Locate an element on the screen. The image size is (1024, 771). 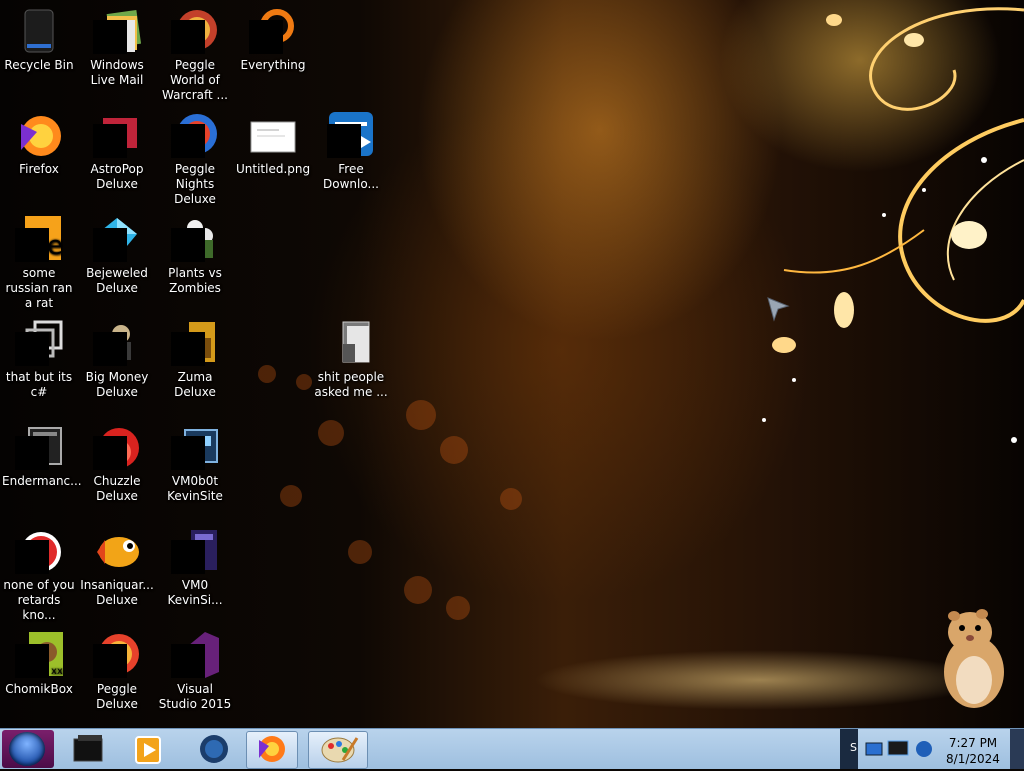
desktop-icon-recycle-bin: Recycle Bin is located at coordinates (39, 38).